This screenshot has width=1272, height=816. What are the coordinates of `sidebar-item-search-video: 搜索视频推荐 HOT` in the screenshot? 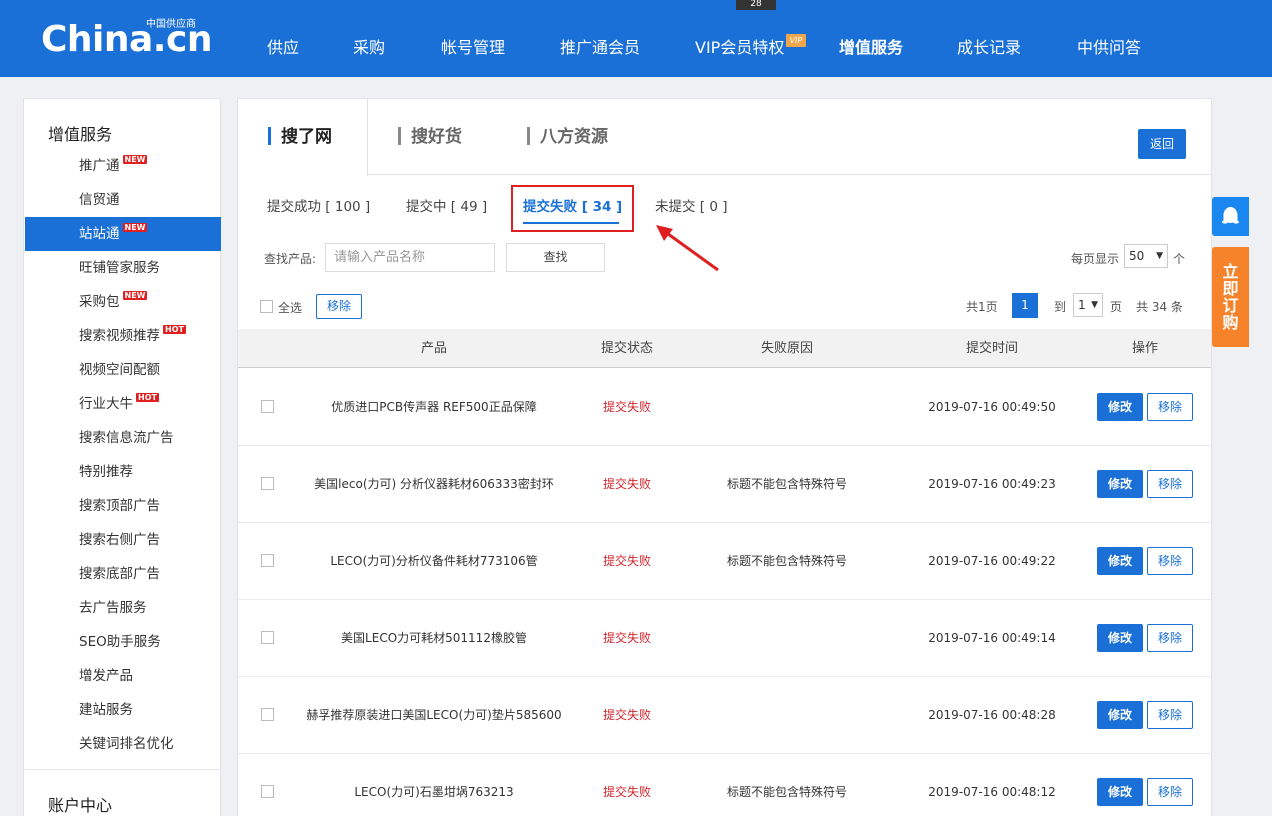 It's located at (123, 336).